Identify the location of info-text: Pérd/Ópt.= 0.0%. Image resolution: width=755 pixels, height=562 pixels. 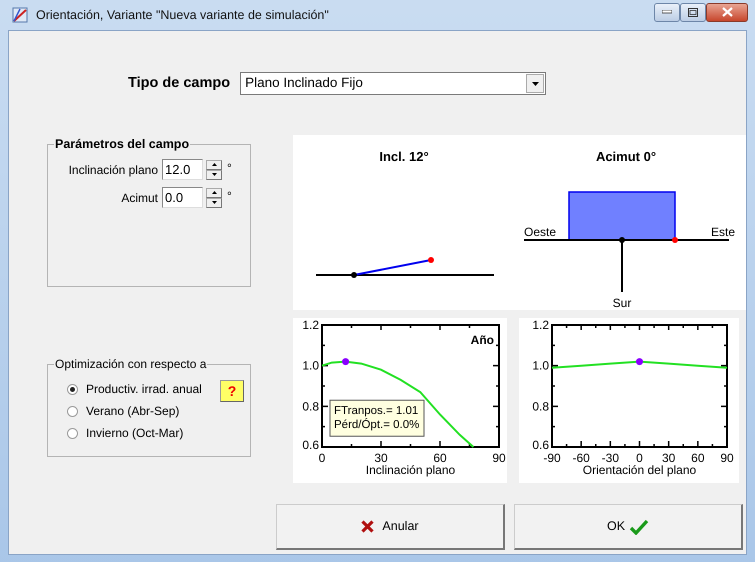
(377, 425).